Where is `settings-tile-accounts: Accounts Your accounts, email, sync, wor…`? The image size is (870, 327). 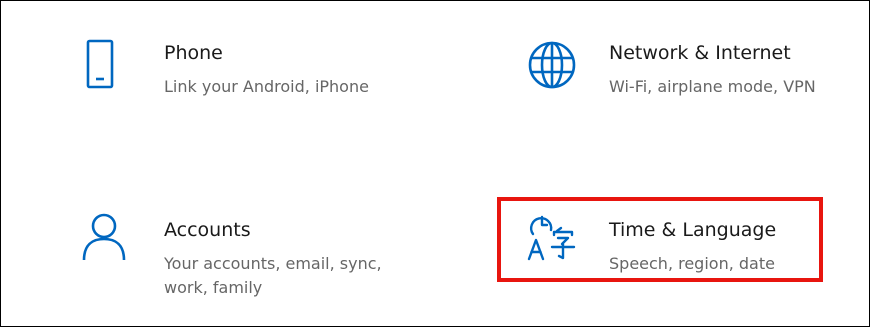
settings-tile-accounts: Accounts Your accounts, email, sync, wor… is located at coordinates (251, 261).